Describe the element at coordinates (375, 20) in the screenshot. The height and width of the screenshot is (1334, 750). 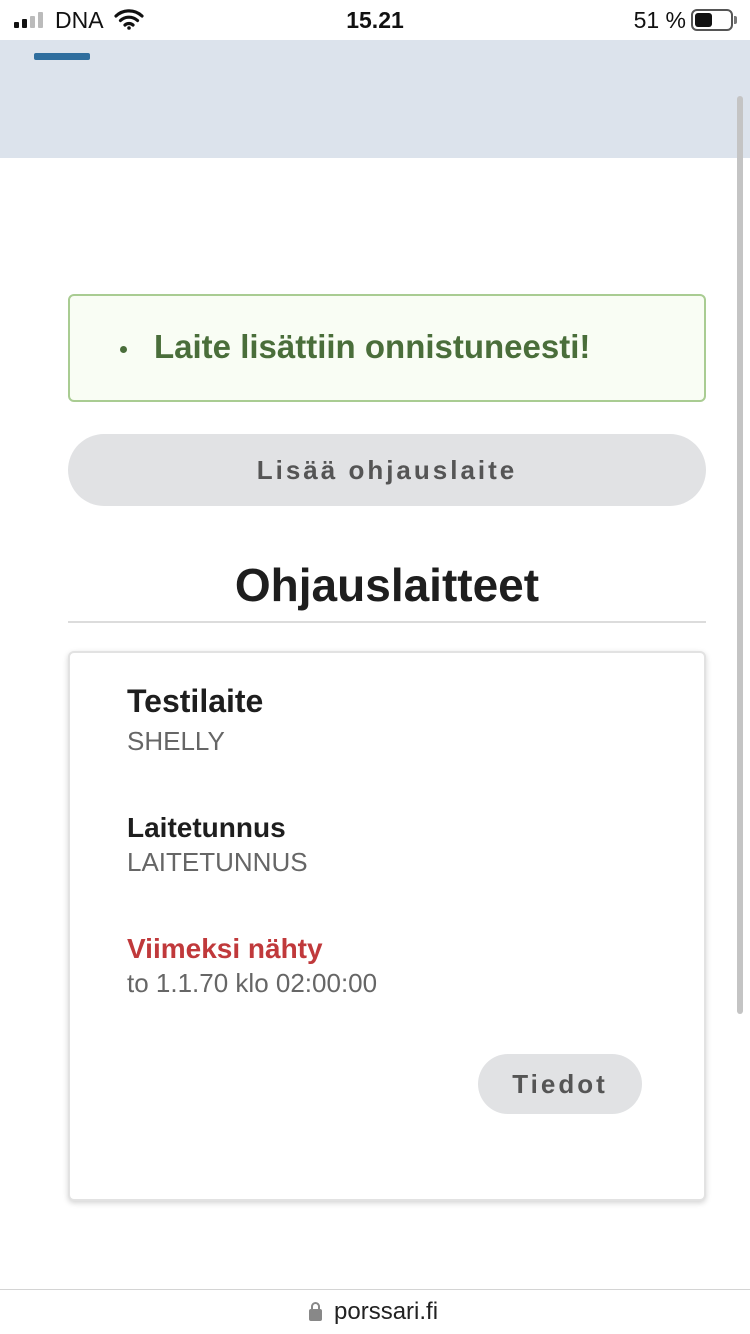
I see `status-bar: DNA 15.21 51 %` at that location.